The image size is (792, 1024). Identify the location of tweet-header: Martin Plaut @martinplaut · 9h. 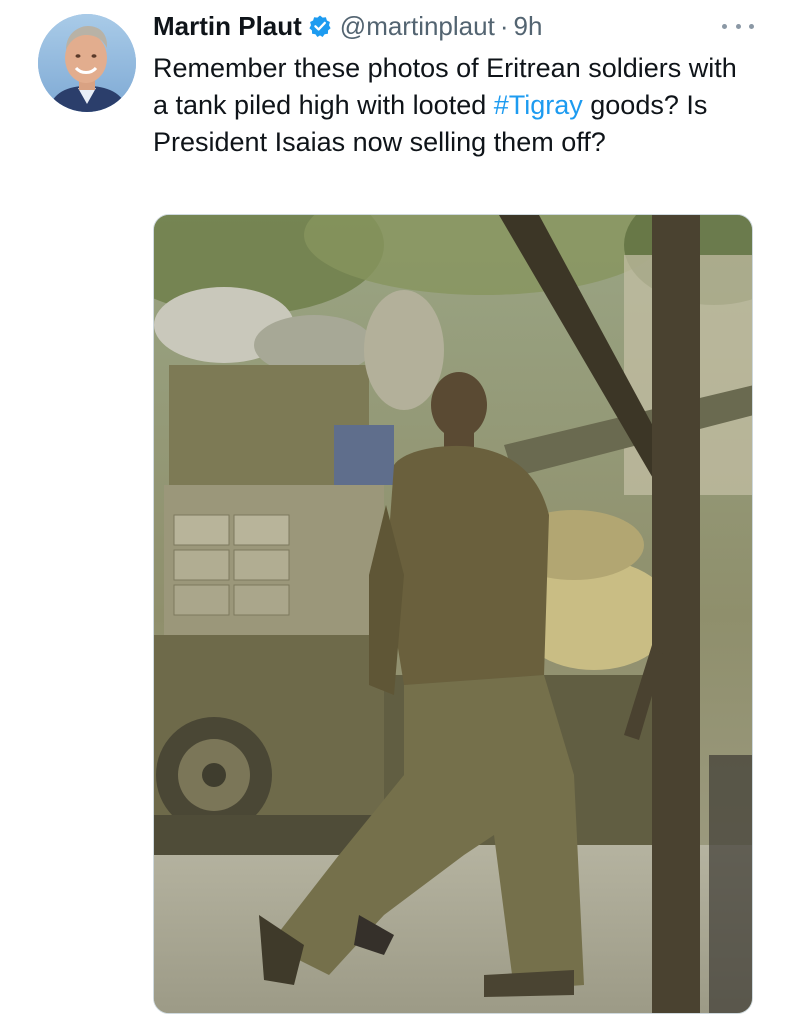
(347, 26).